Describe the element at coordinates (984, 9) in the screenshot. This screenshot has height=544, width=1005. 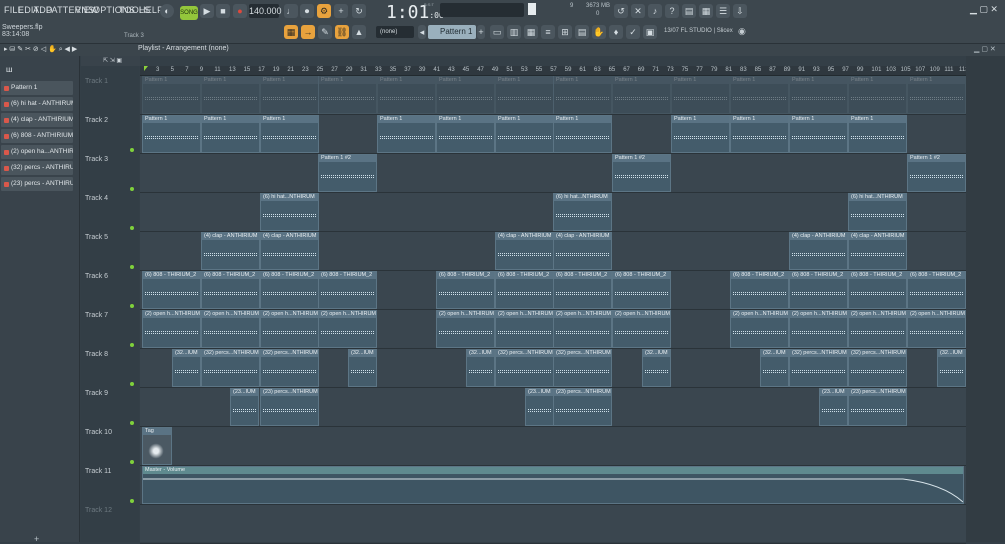
I see `window-controls: ▁ ▢ ✕` at that location.